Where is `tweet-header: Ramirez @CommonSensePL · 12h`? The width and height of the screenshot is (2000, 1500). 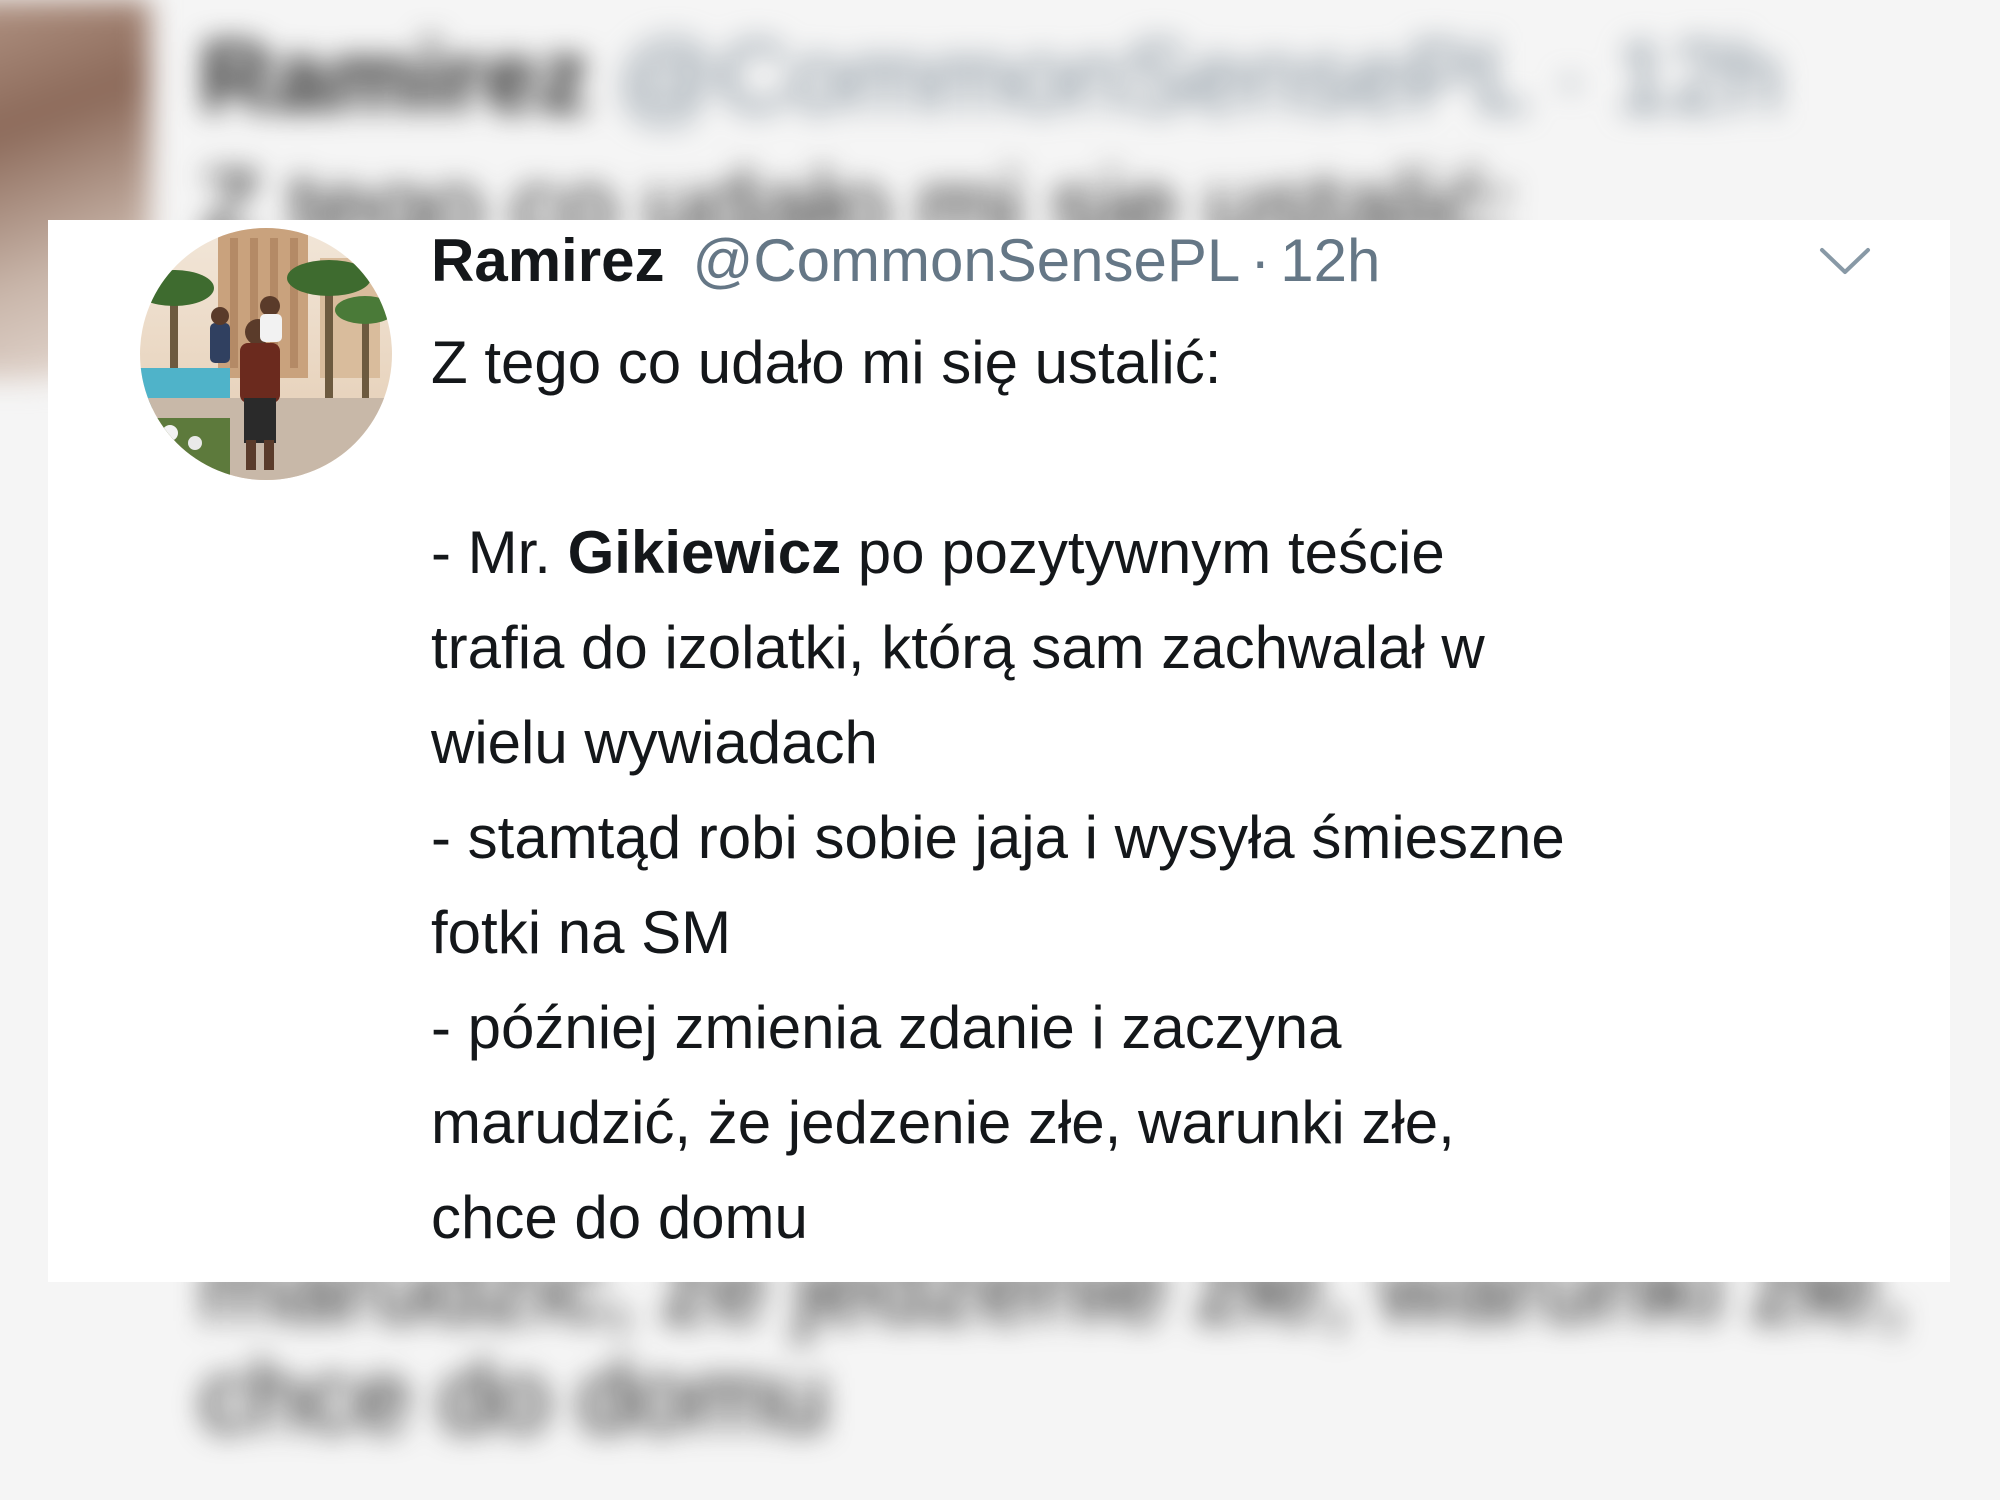
tweet-header: Ramirez @CommonSensePL · 12h is located at coordinates (905, 261).